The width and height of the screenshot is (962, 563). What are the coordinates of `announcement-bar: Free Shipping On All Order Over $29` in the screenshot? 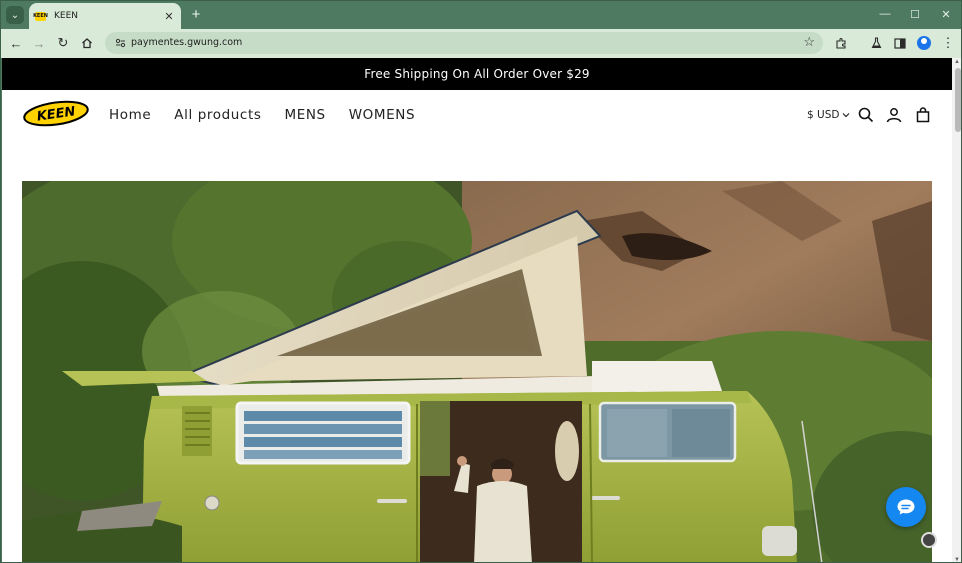 It's located at (477, 74).